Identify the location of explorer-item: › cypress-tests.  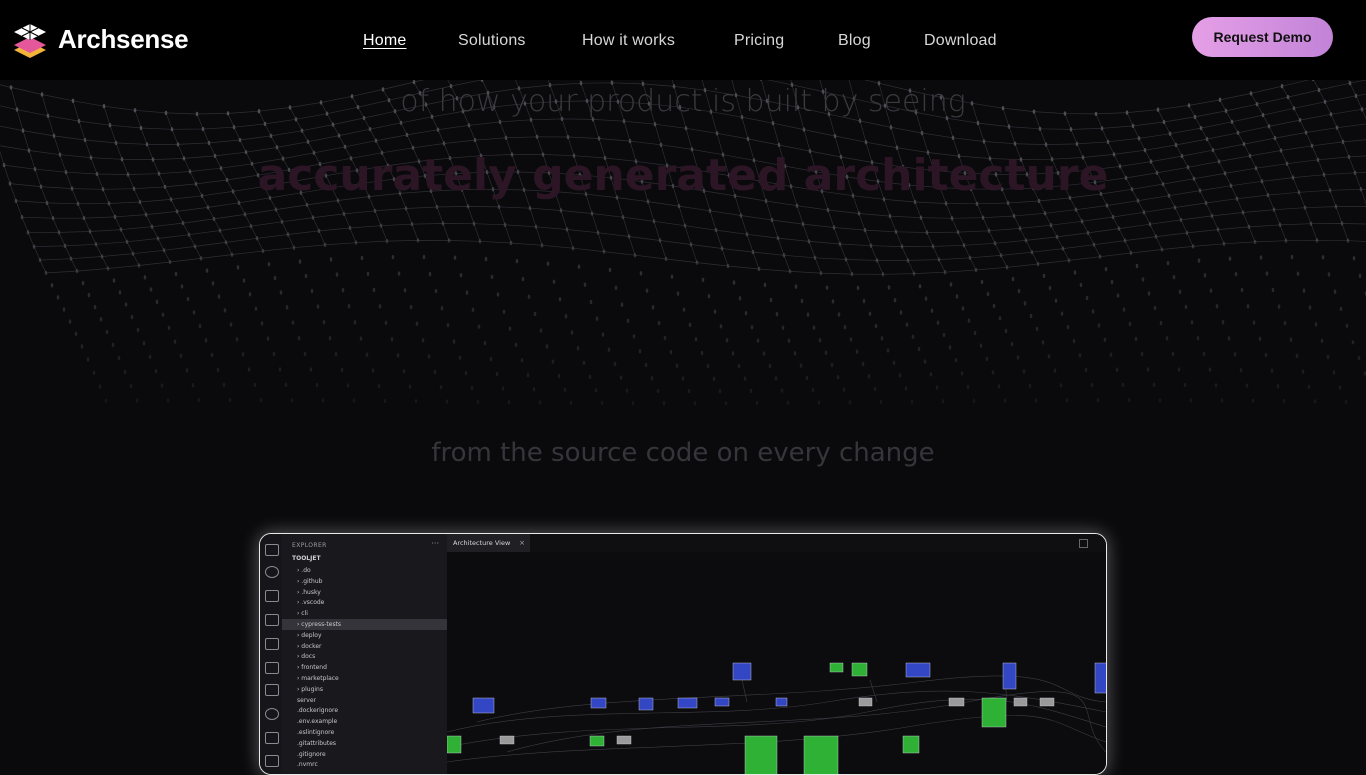
(364, 624).